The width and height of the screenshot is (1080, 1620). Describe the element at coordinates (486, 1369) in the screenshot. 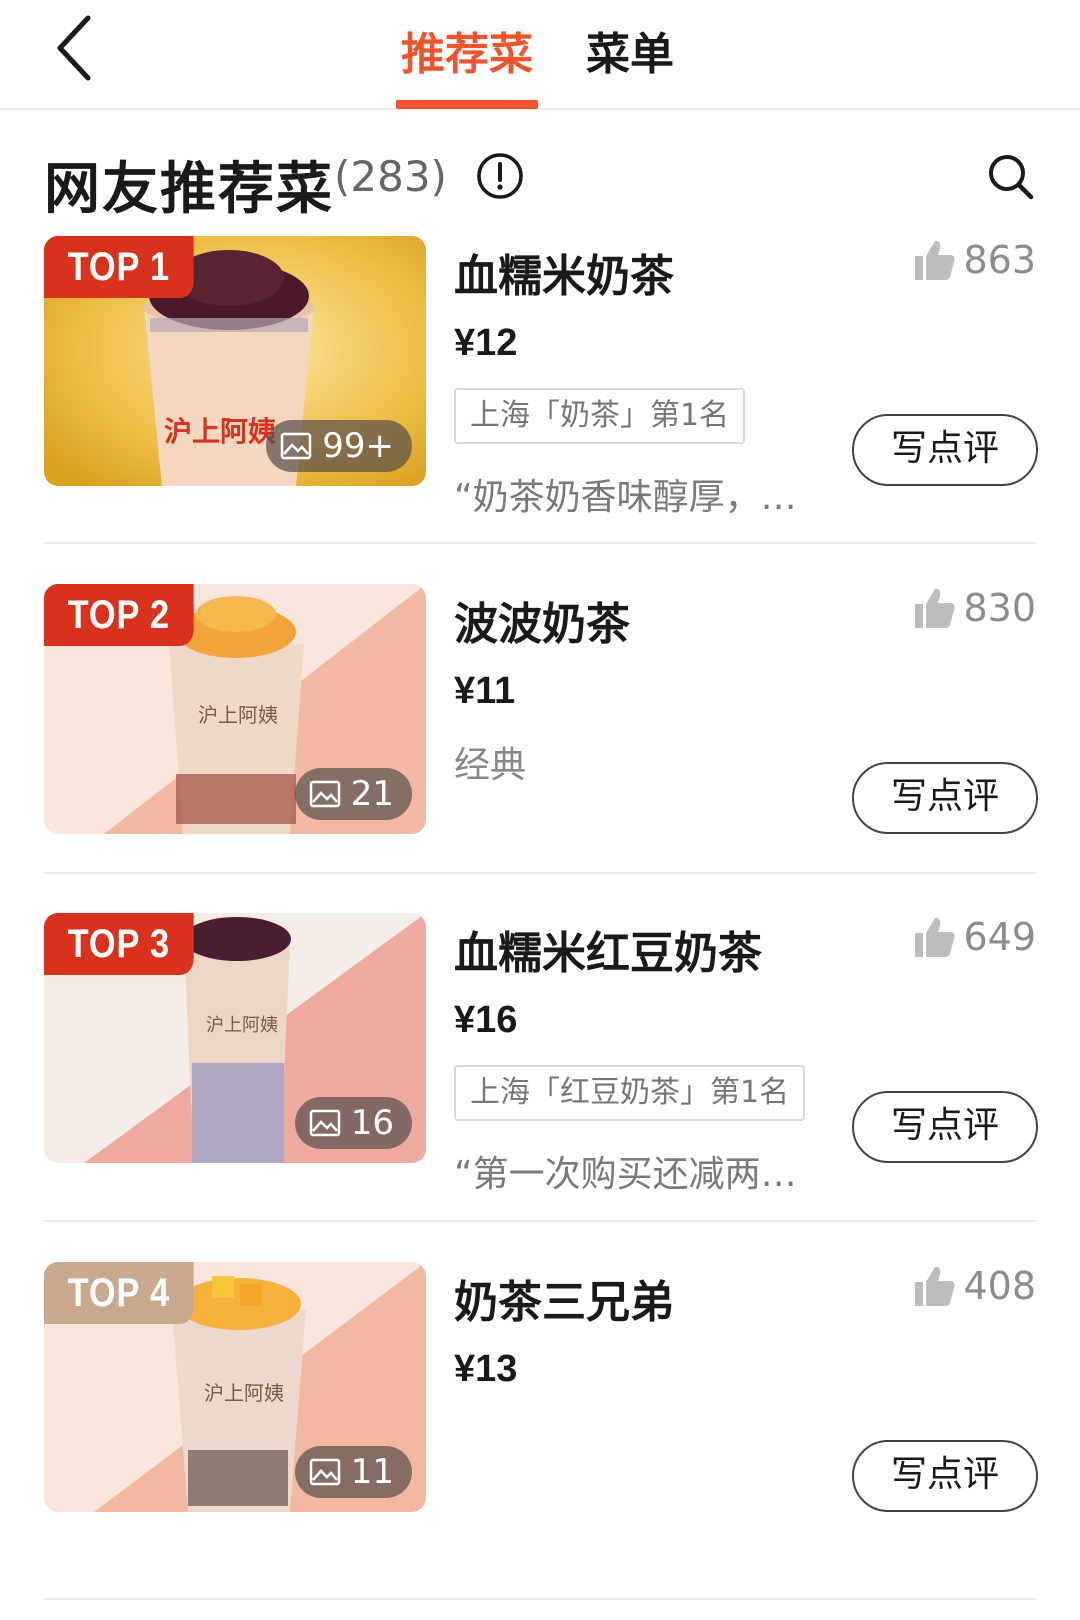

I see `dish-price: ¥13` at that location.